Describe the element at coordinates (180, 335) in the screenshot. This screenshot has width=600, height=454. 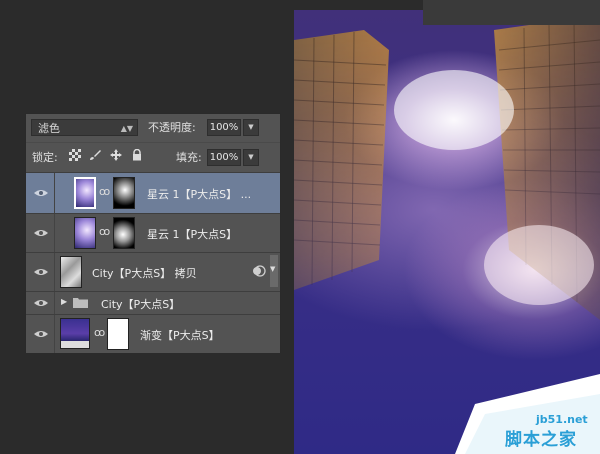
I see `layer-name: 渐变【P大点S】` at that location.